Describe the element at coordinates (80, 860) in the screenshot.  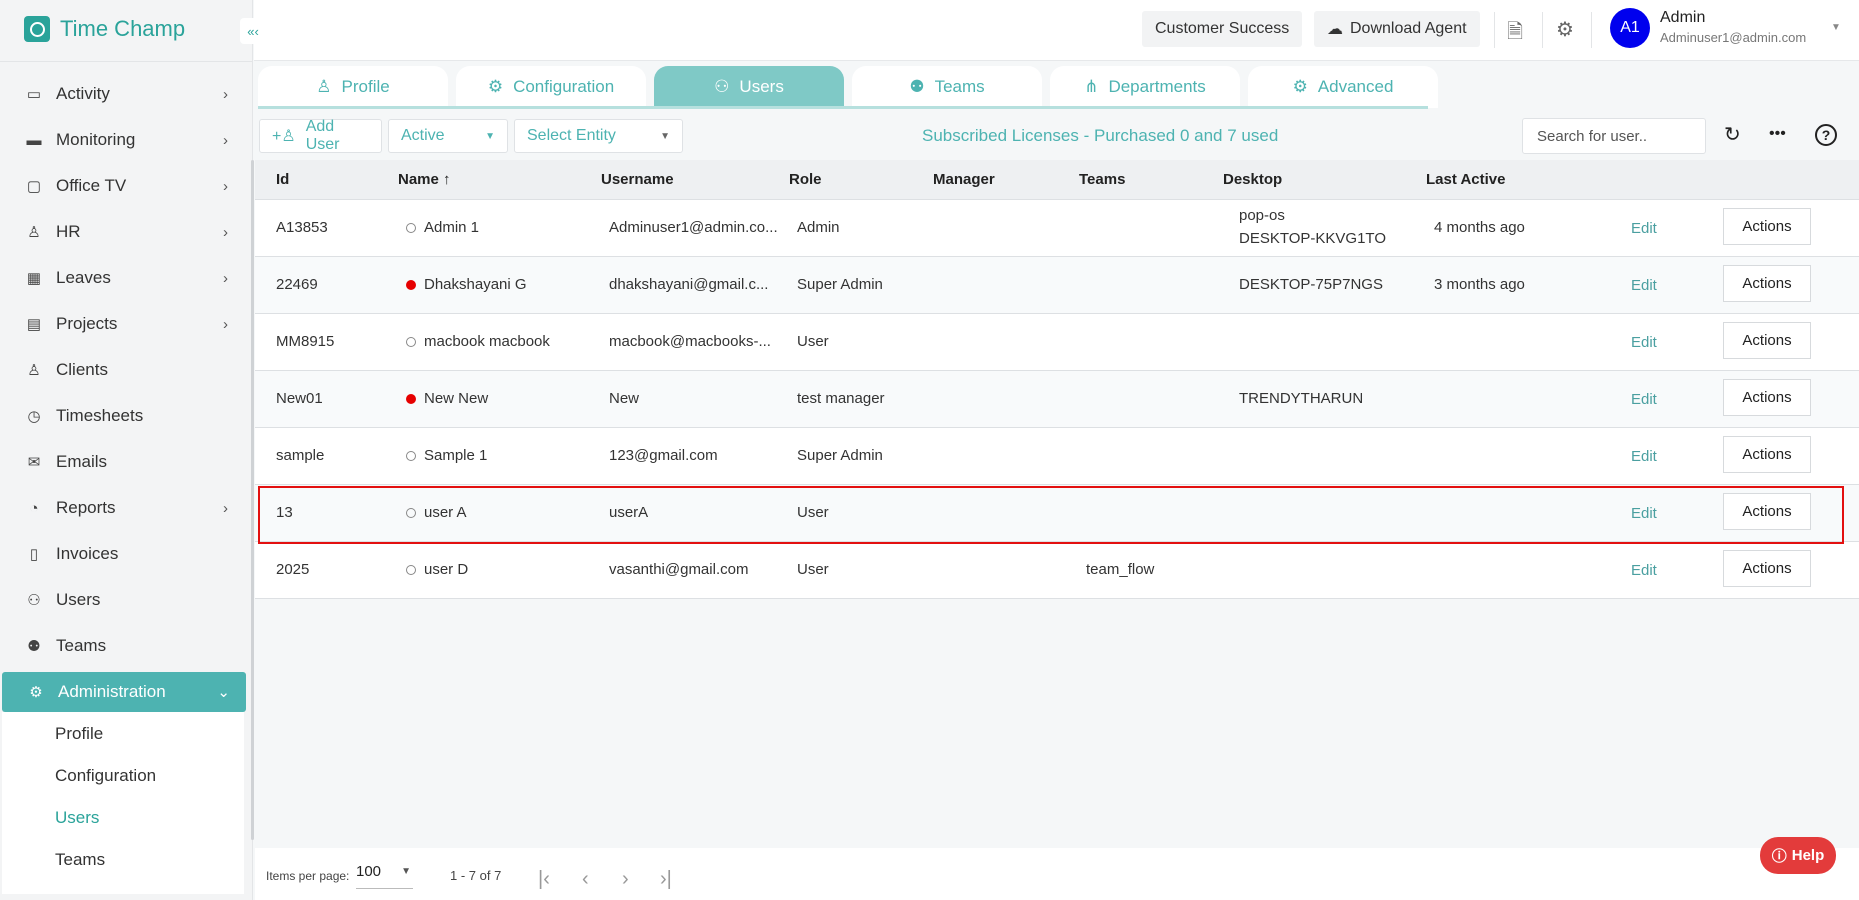
I see `submenu-teams: Teams` at that location.